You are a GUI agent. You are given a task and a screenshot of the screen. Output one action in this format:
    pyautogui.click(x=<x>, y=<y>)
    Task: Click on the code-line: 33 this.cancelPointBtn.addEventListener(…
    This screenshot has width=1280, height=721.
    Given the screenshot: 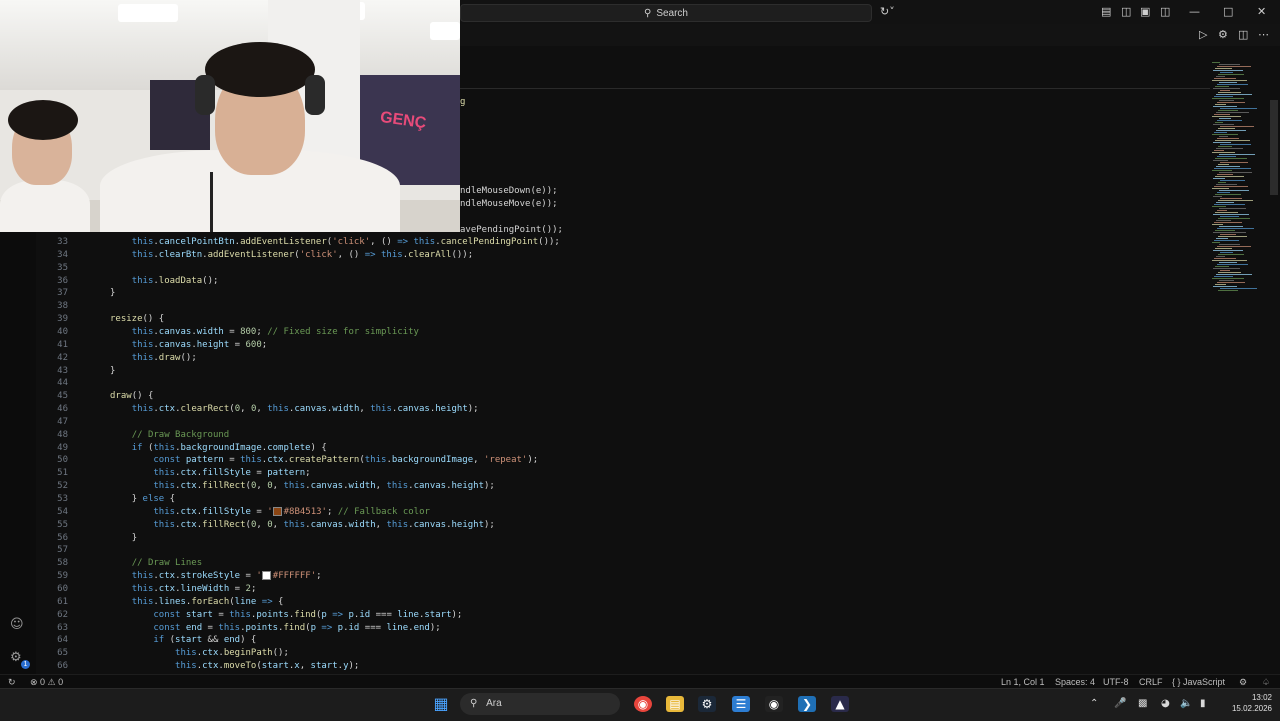 What is the action you would take?
    pyautogui.click(x=300, y=242)
    